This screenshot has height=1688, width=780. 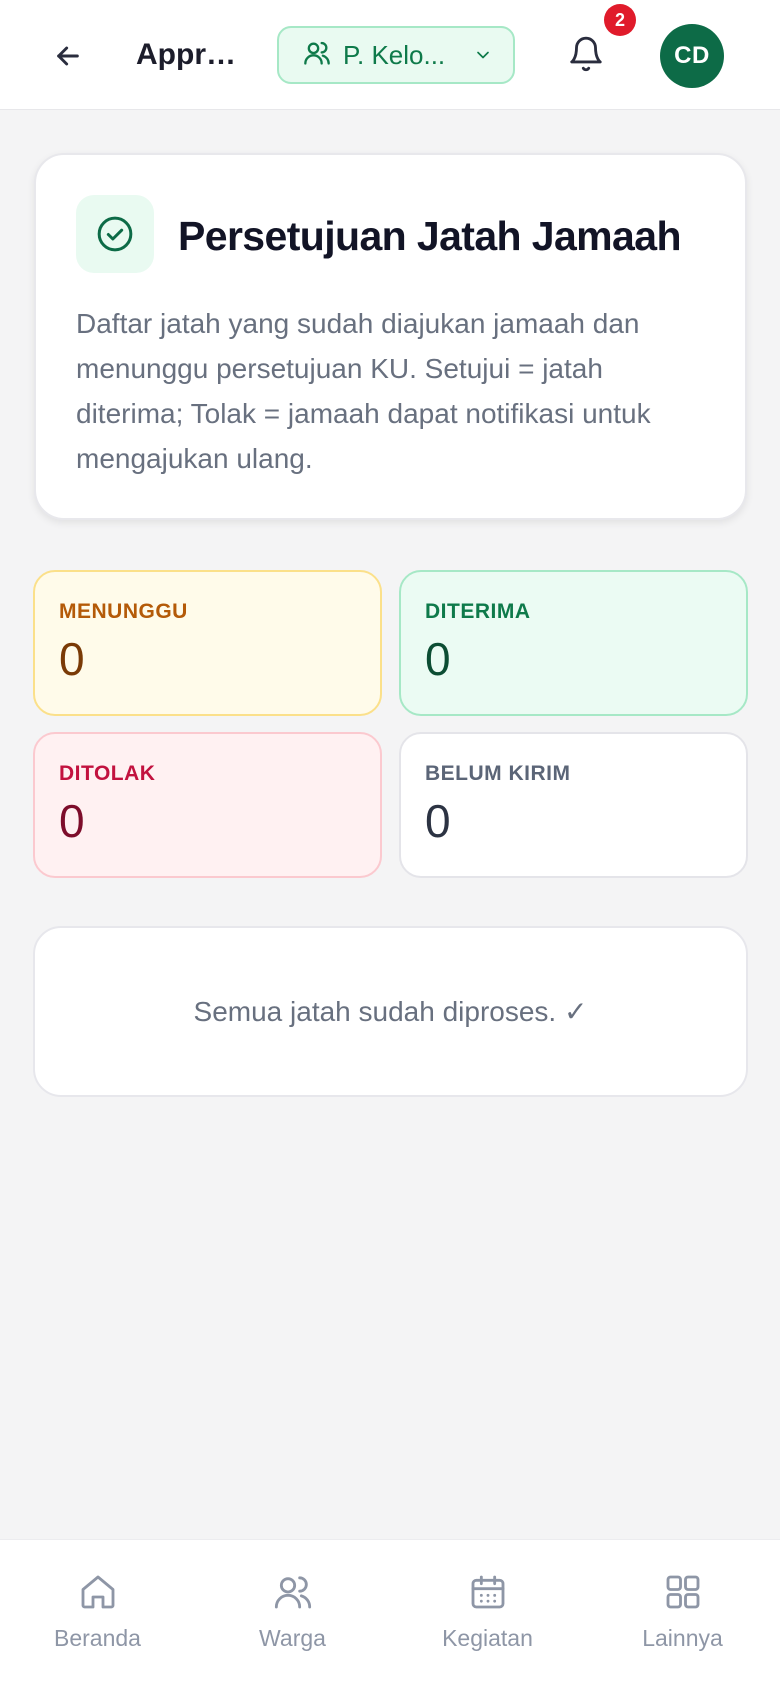 I want to click on nav-item-label: Kegiatan, so click(x=487, y=1638).